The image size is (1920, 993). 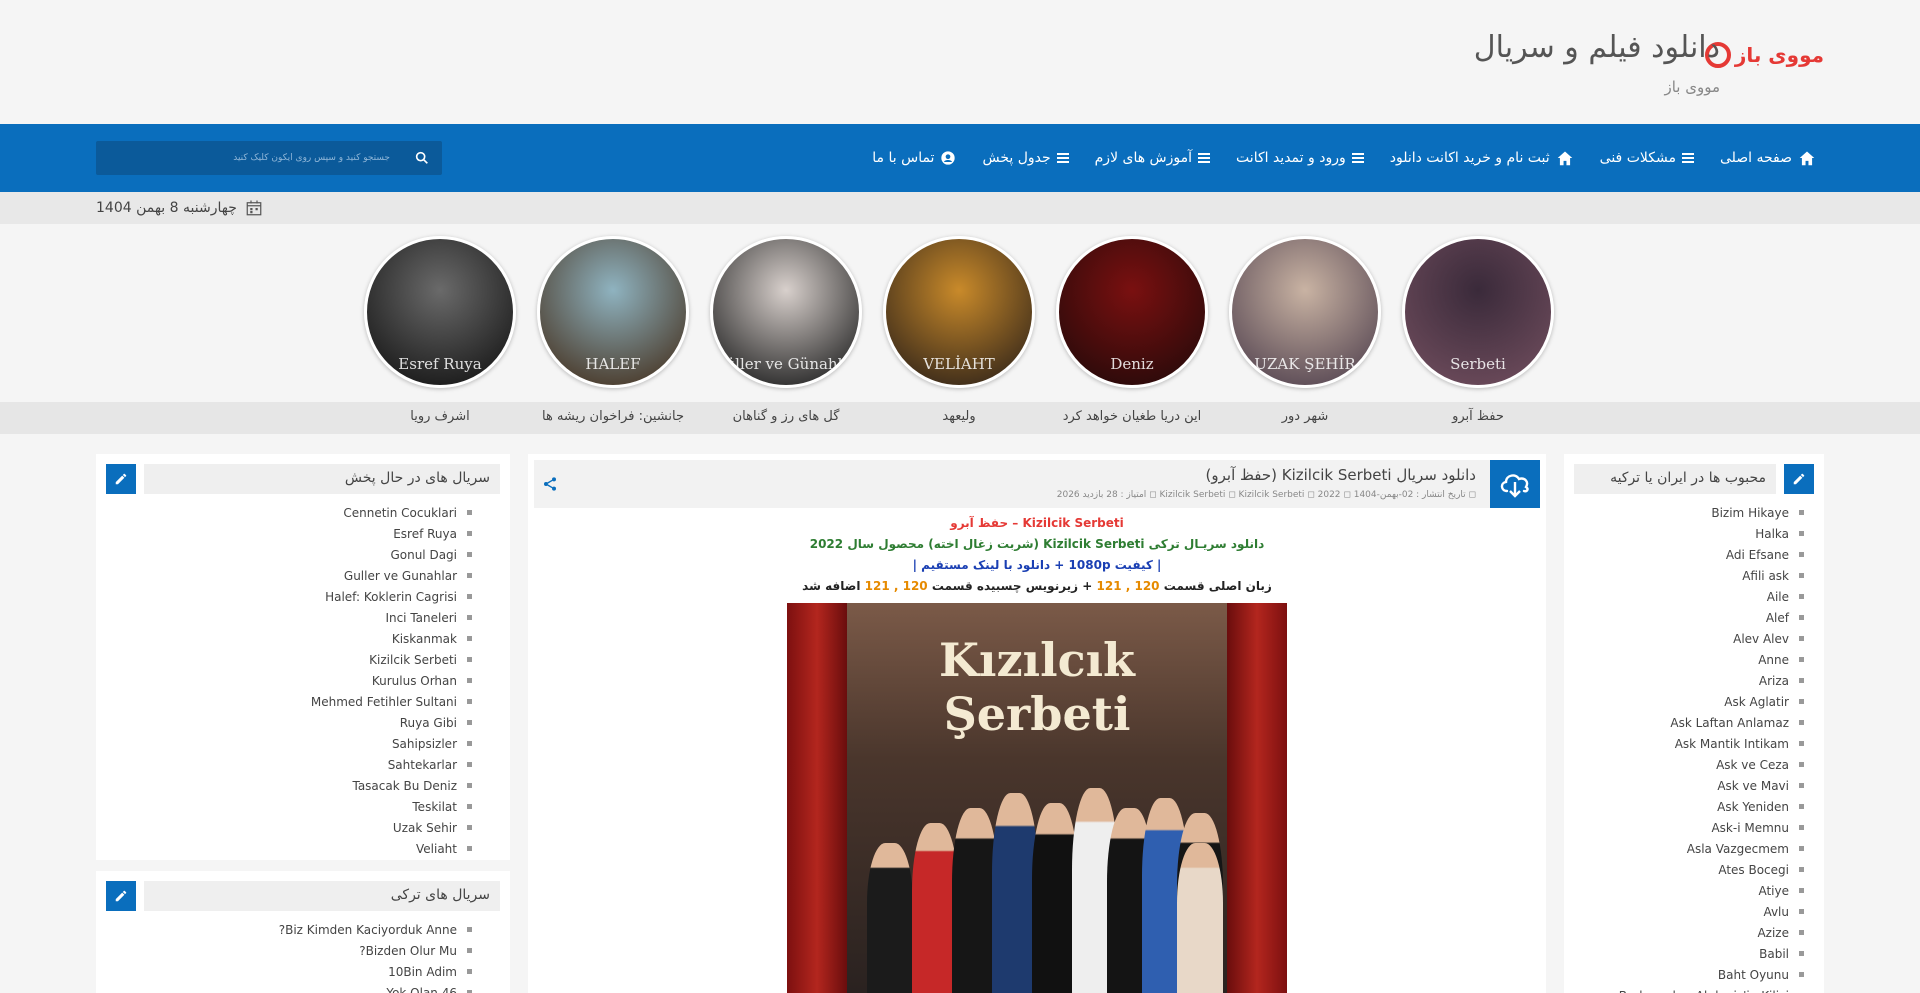 What do you see at coordinates (1779, 55) in the screenshot?
I see `logo-text: مووی باز` at bounding box center [1779, 55].